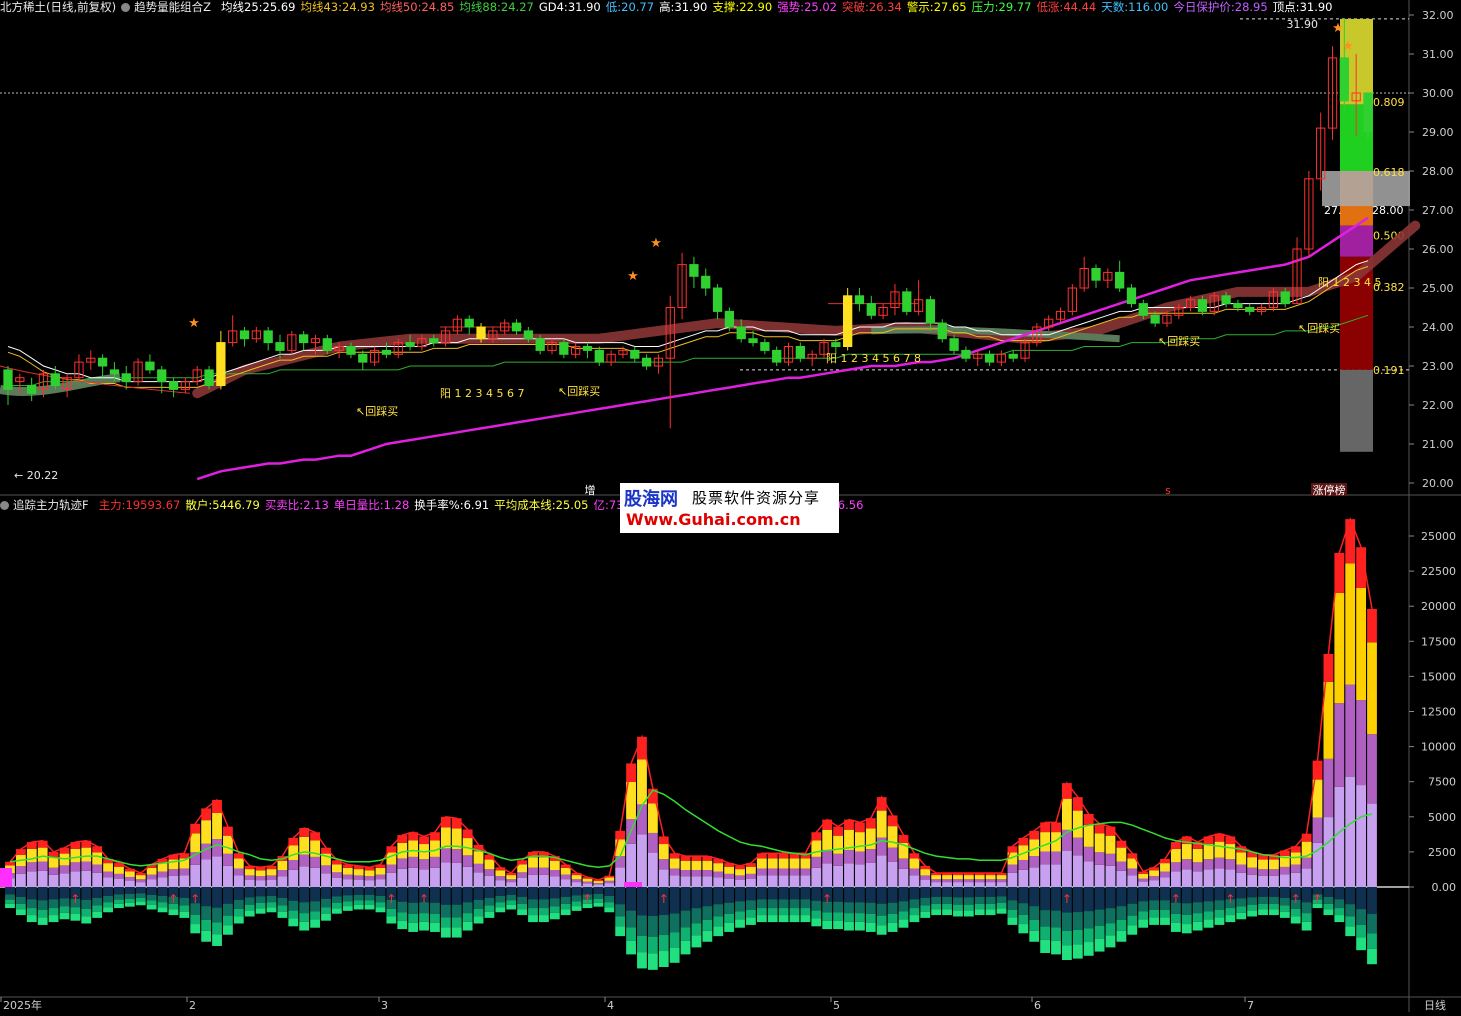 The width and height of the screenshot is (1461, 1016). Describe the element at coordinates (168, 7) in the screenshot. I see `indicator-title: 趋势量能组合Z` at that location.